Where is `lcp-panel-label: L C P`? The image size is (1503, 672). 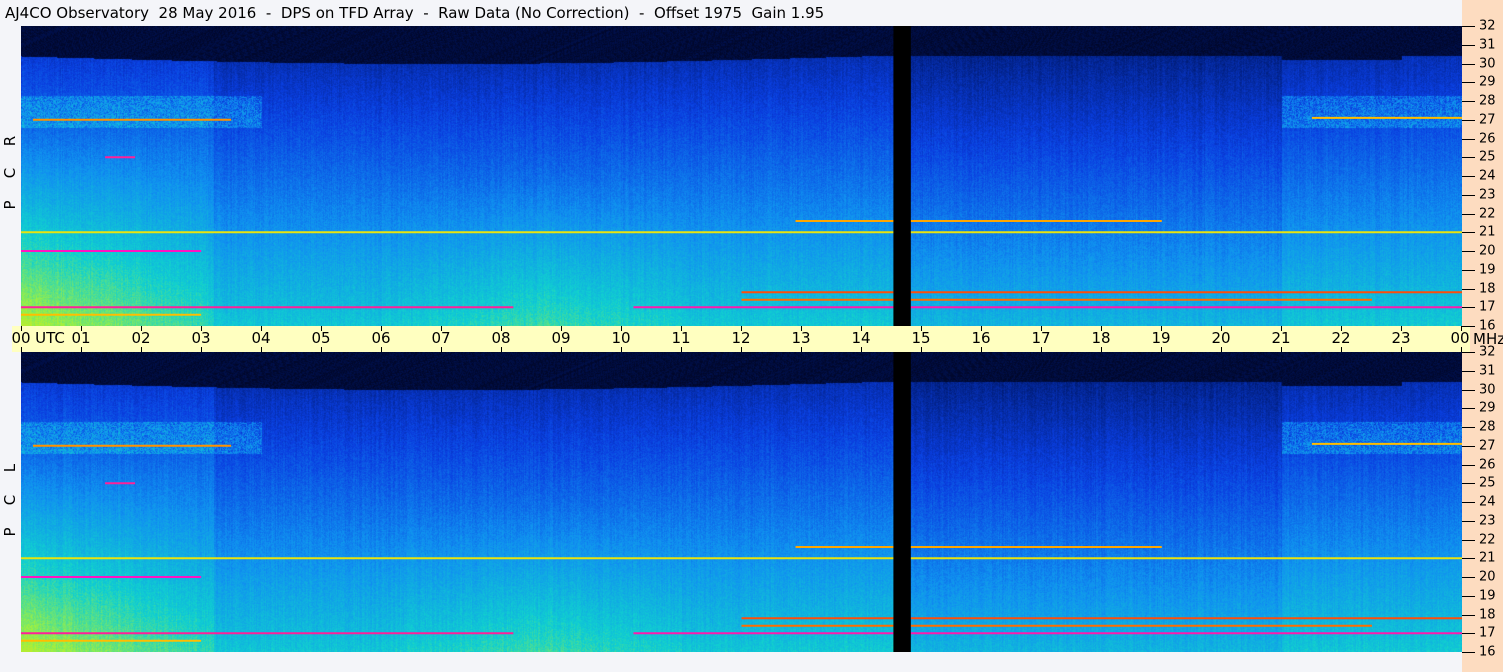
lcp-panel-label: L C P is located at coordinates (10, 500).